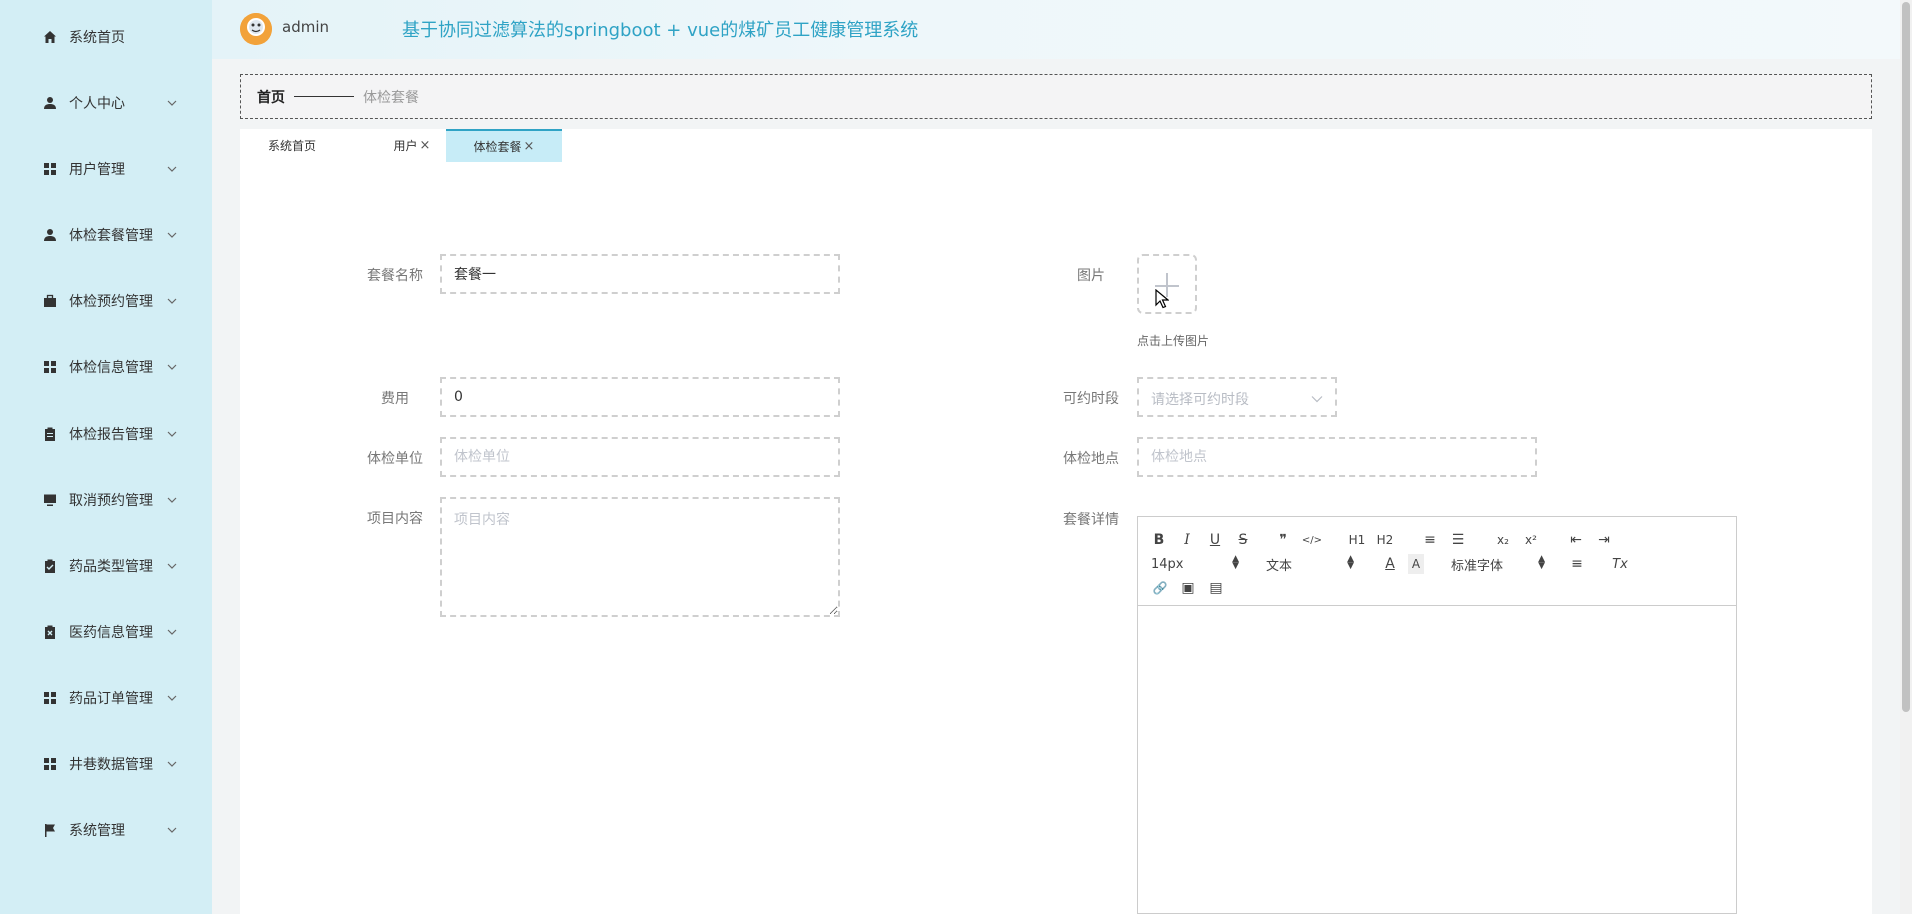 Image resolution: width=1912 pixels, height=914 pixels. I want to click on fee-input, so click(640, 397).